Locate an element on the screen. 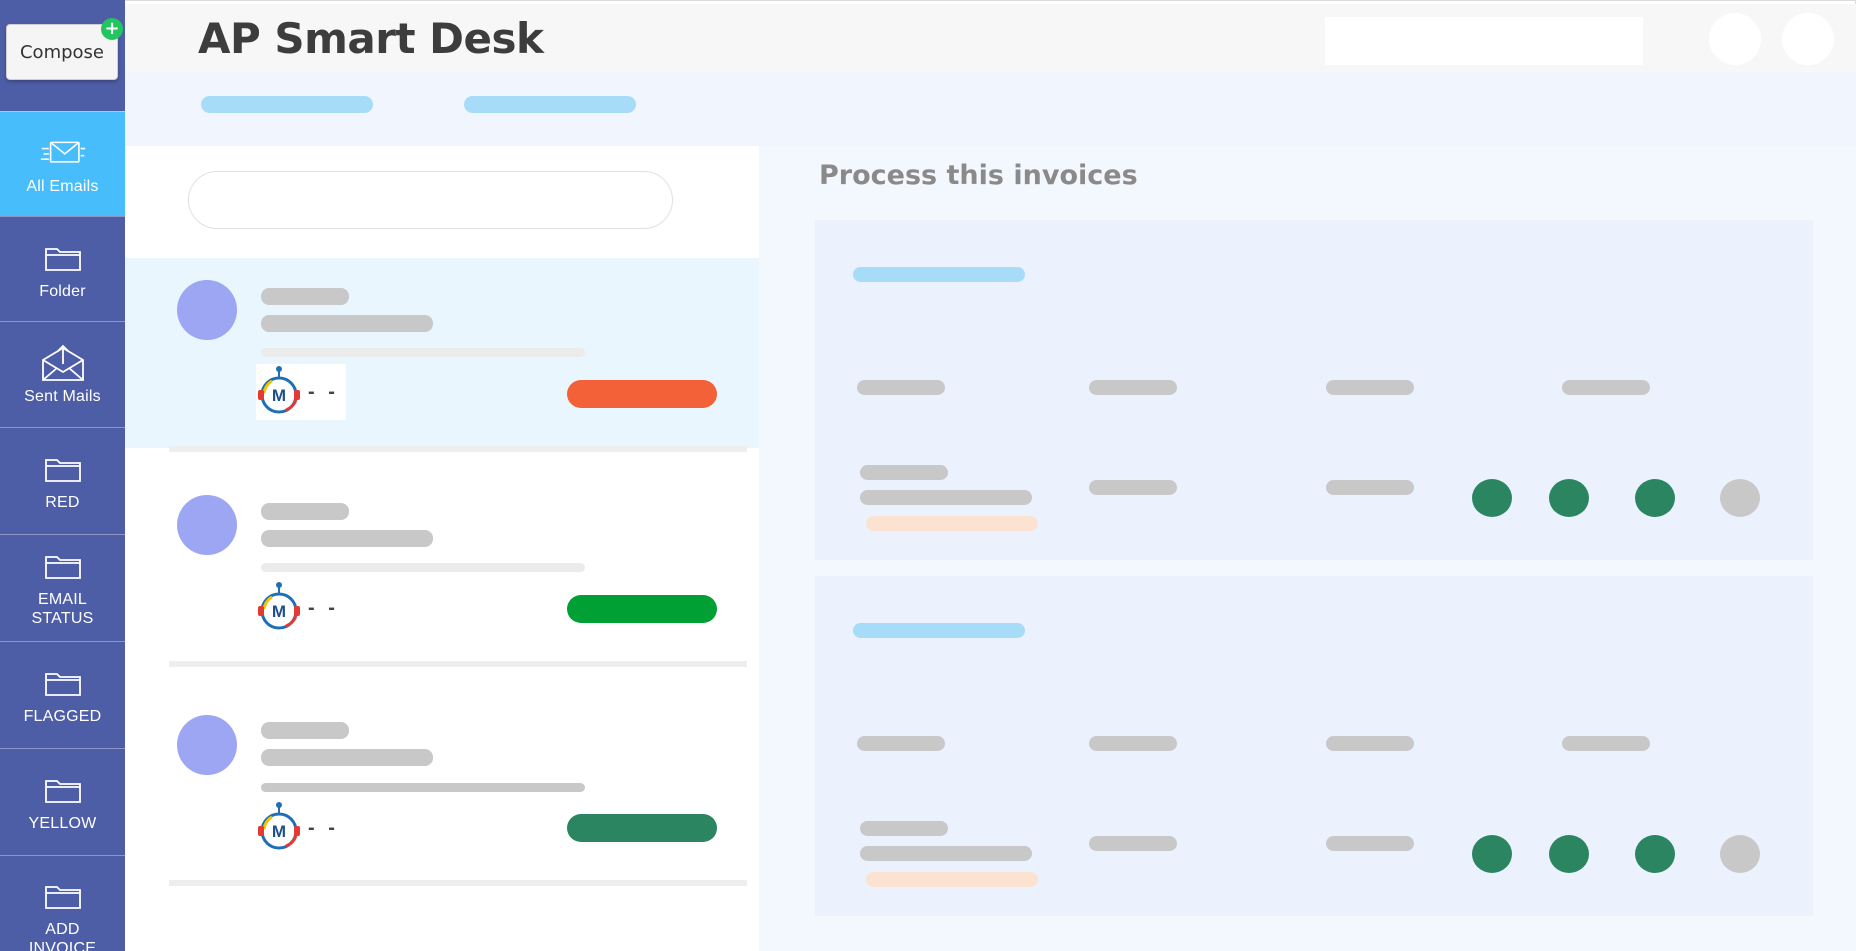 This screenshot has width=1856, height=951. sidebar-item-label: EMAIL STATUS is located at coordinates (62, 609).